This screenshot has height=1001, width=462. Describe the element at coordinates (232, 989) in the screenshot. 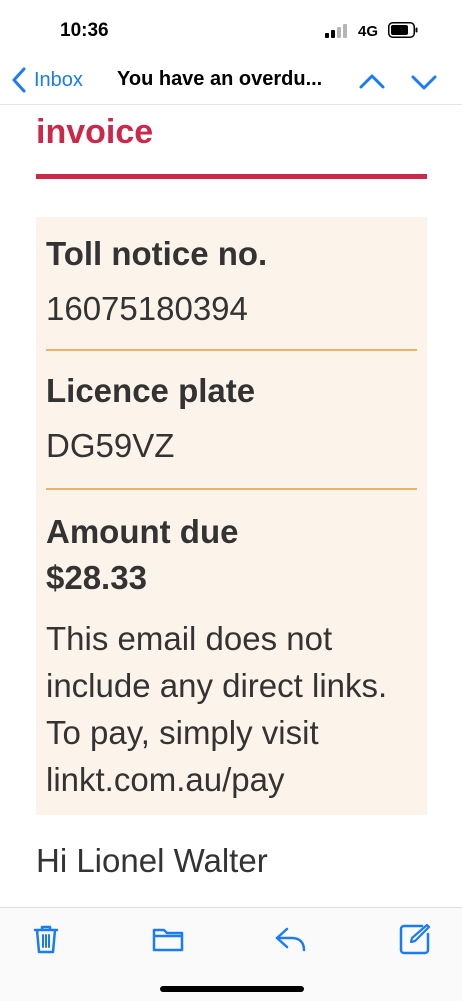

I see `home-indicator` at that location.